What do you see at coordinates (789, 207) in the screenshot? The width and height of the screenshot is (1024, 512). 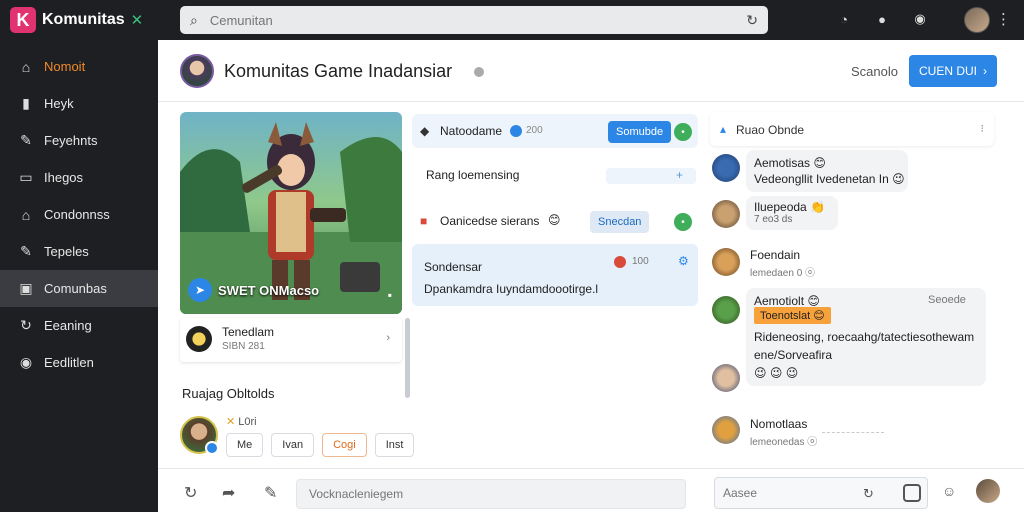 I see `message-author: Iluepeoda 👏` at bounding box center [789, 207].